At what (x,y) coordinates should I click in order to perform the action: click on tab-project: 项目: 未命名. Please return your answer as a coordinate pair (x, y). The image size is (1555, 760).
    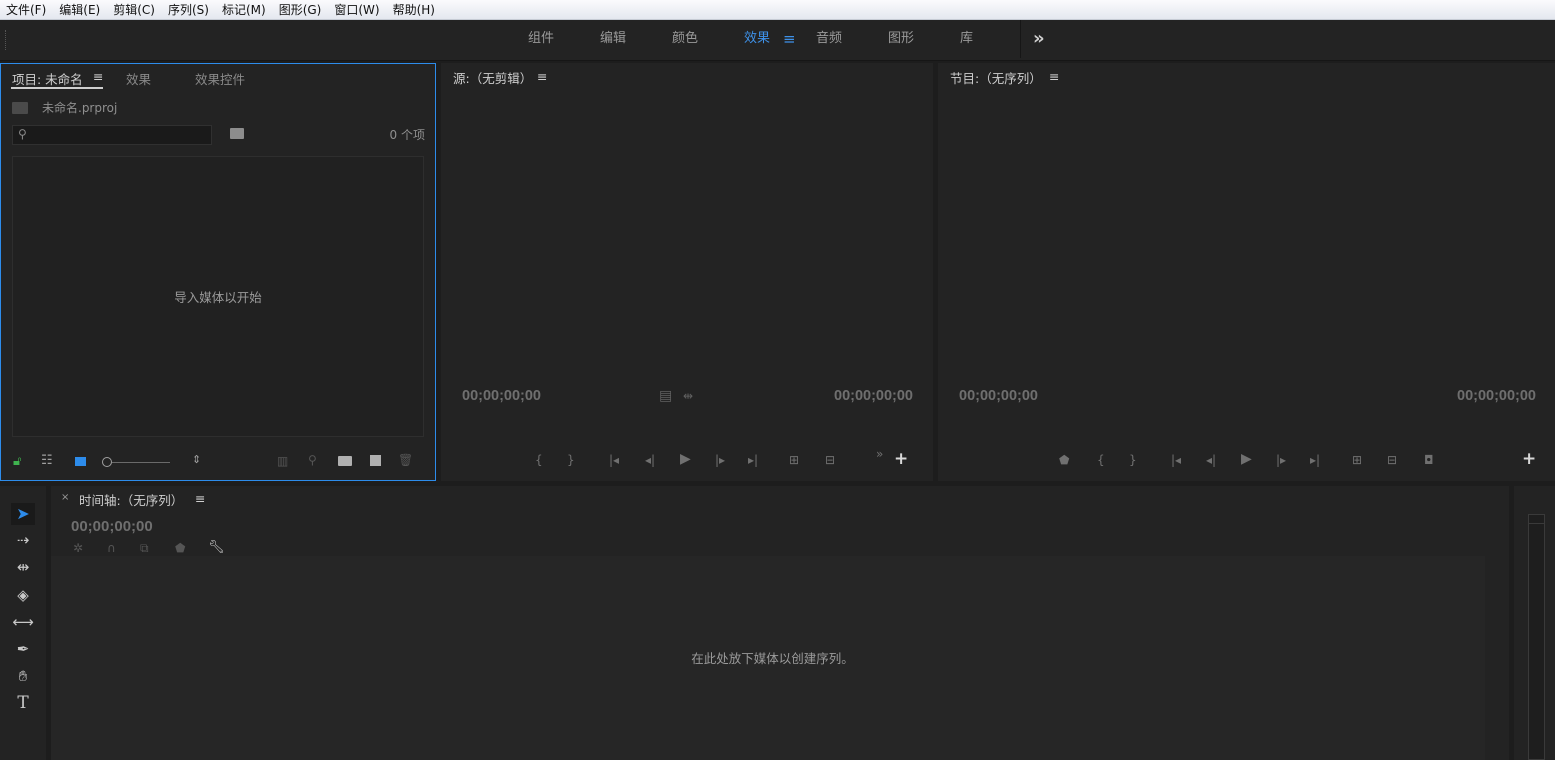
    Looking at the image, I should click on (47, 78).